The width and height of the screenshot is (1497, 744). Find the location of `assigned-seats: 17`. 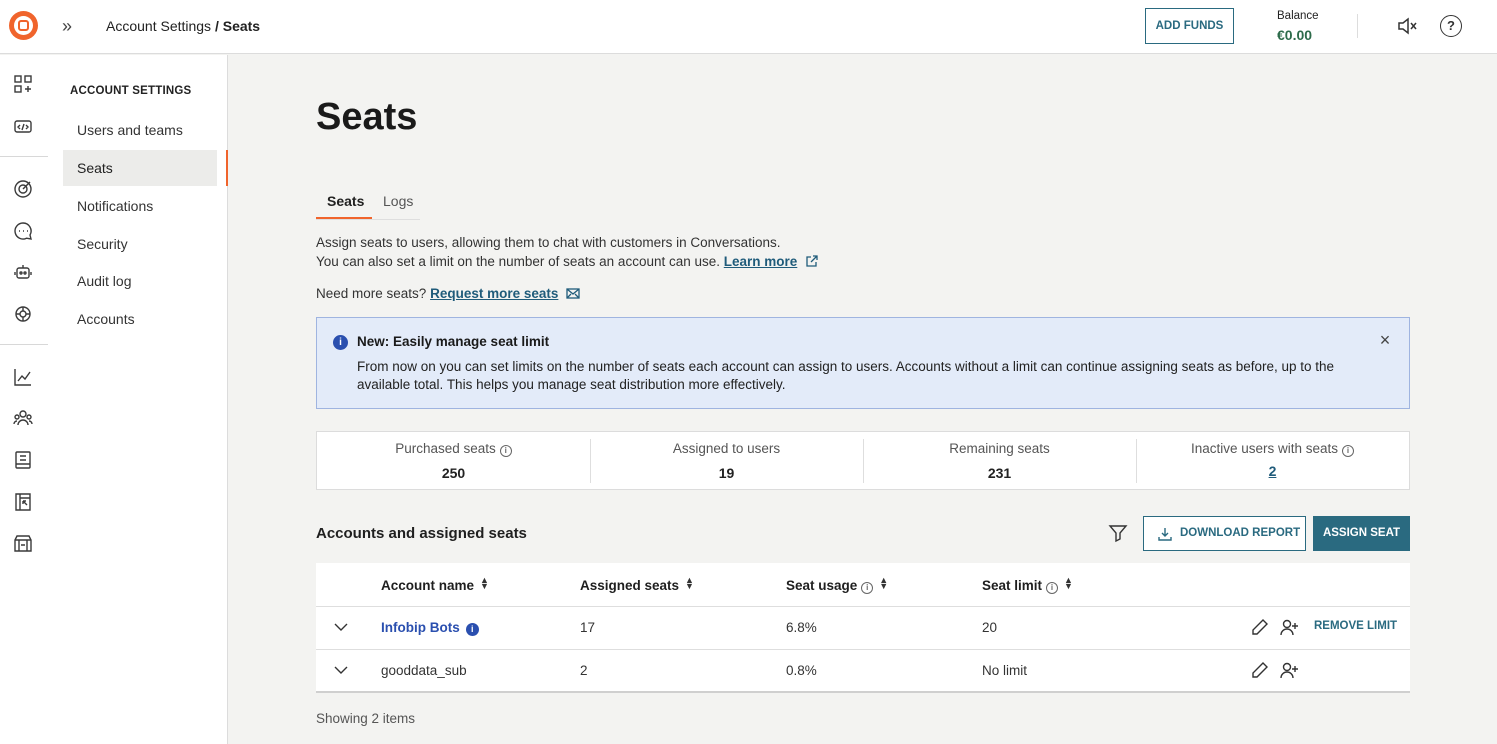

assigned-seats: 17 is located at coordinates (588, 627).